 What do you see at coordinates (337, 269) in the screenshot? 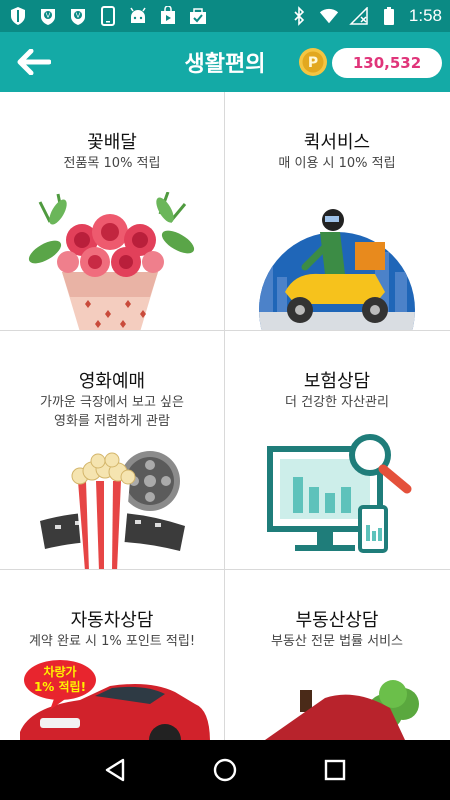
I see `scooter-delivery-icon` at bounding box center [337, 269].